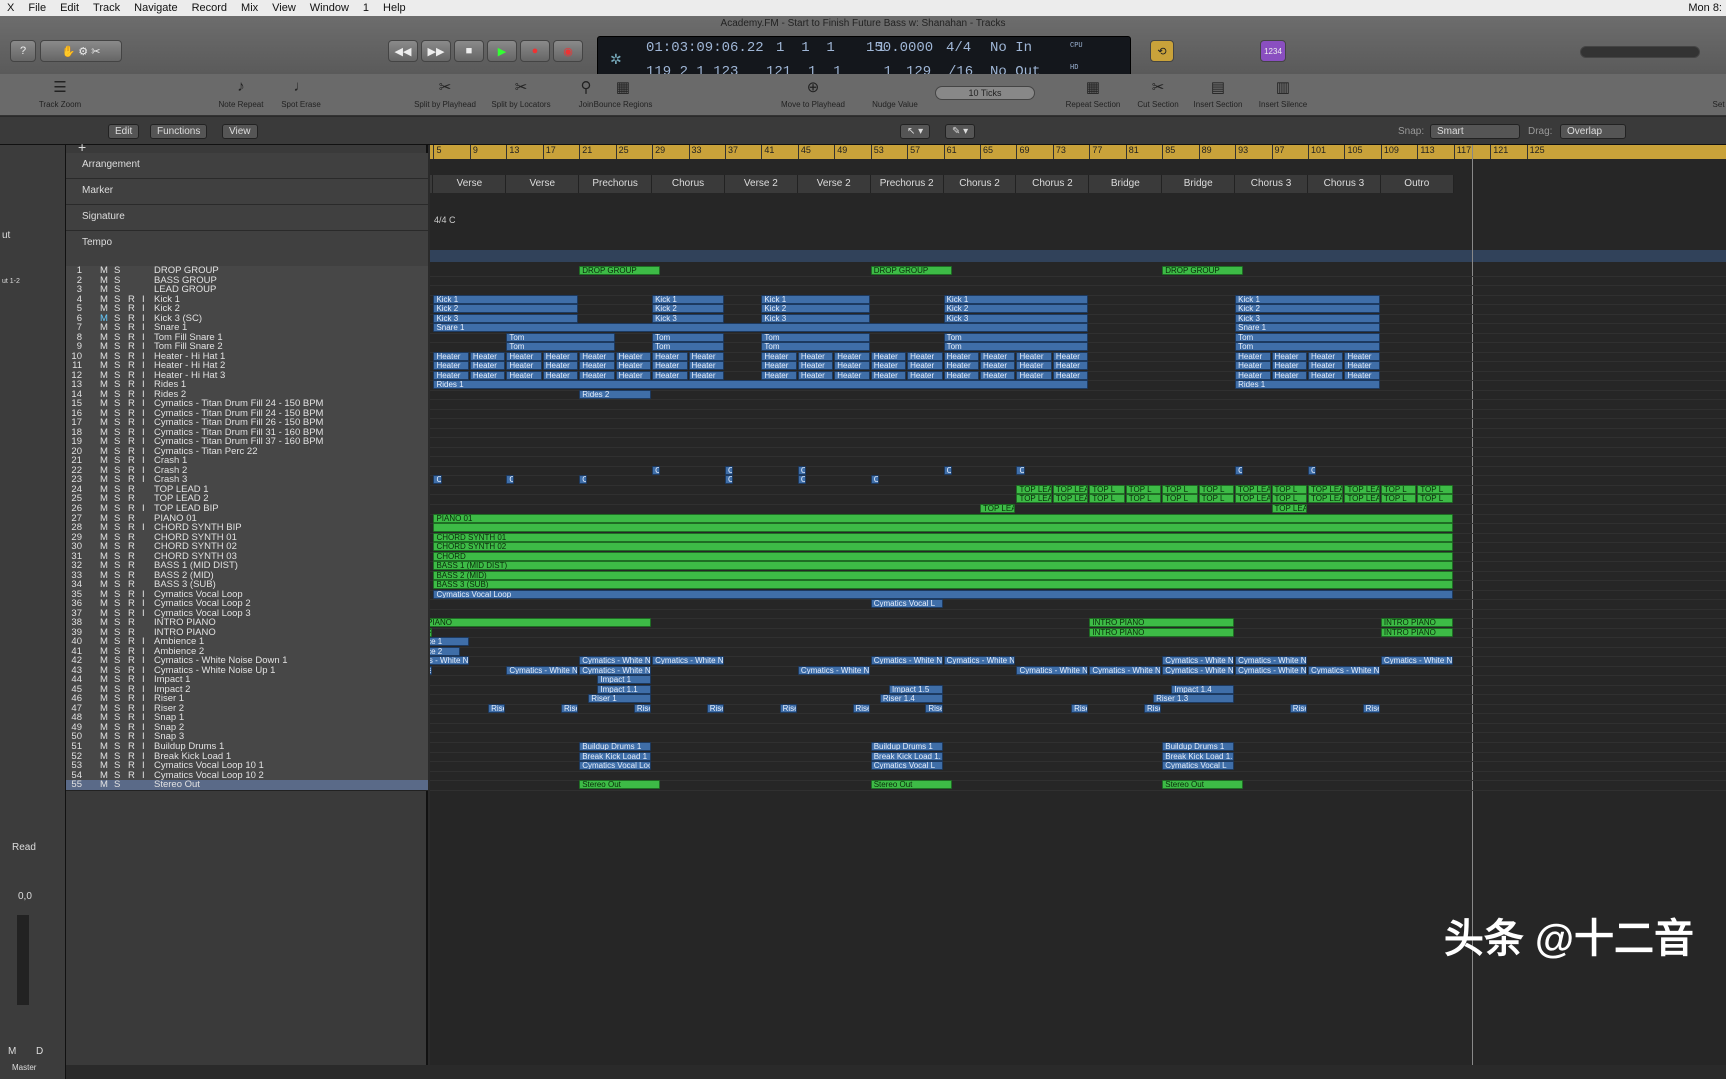 This screenshot has width=1726, height=1079. What do you see at coordinates (449, 642) in the screenshot?
I see `region: Ambience 1` at bounding box center [449, 642].